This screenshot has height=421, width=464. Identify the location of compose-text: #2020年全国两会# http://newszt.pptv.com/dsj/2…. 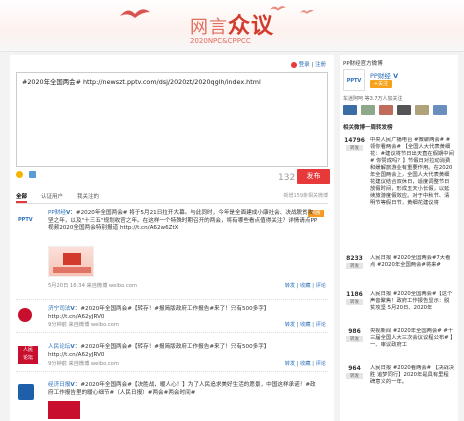
(141, 82).